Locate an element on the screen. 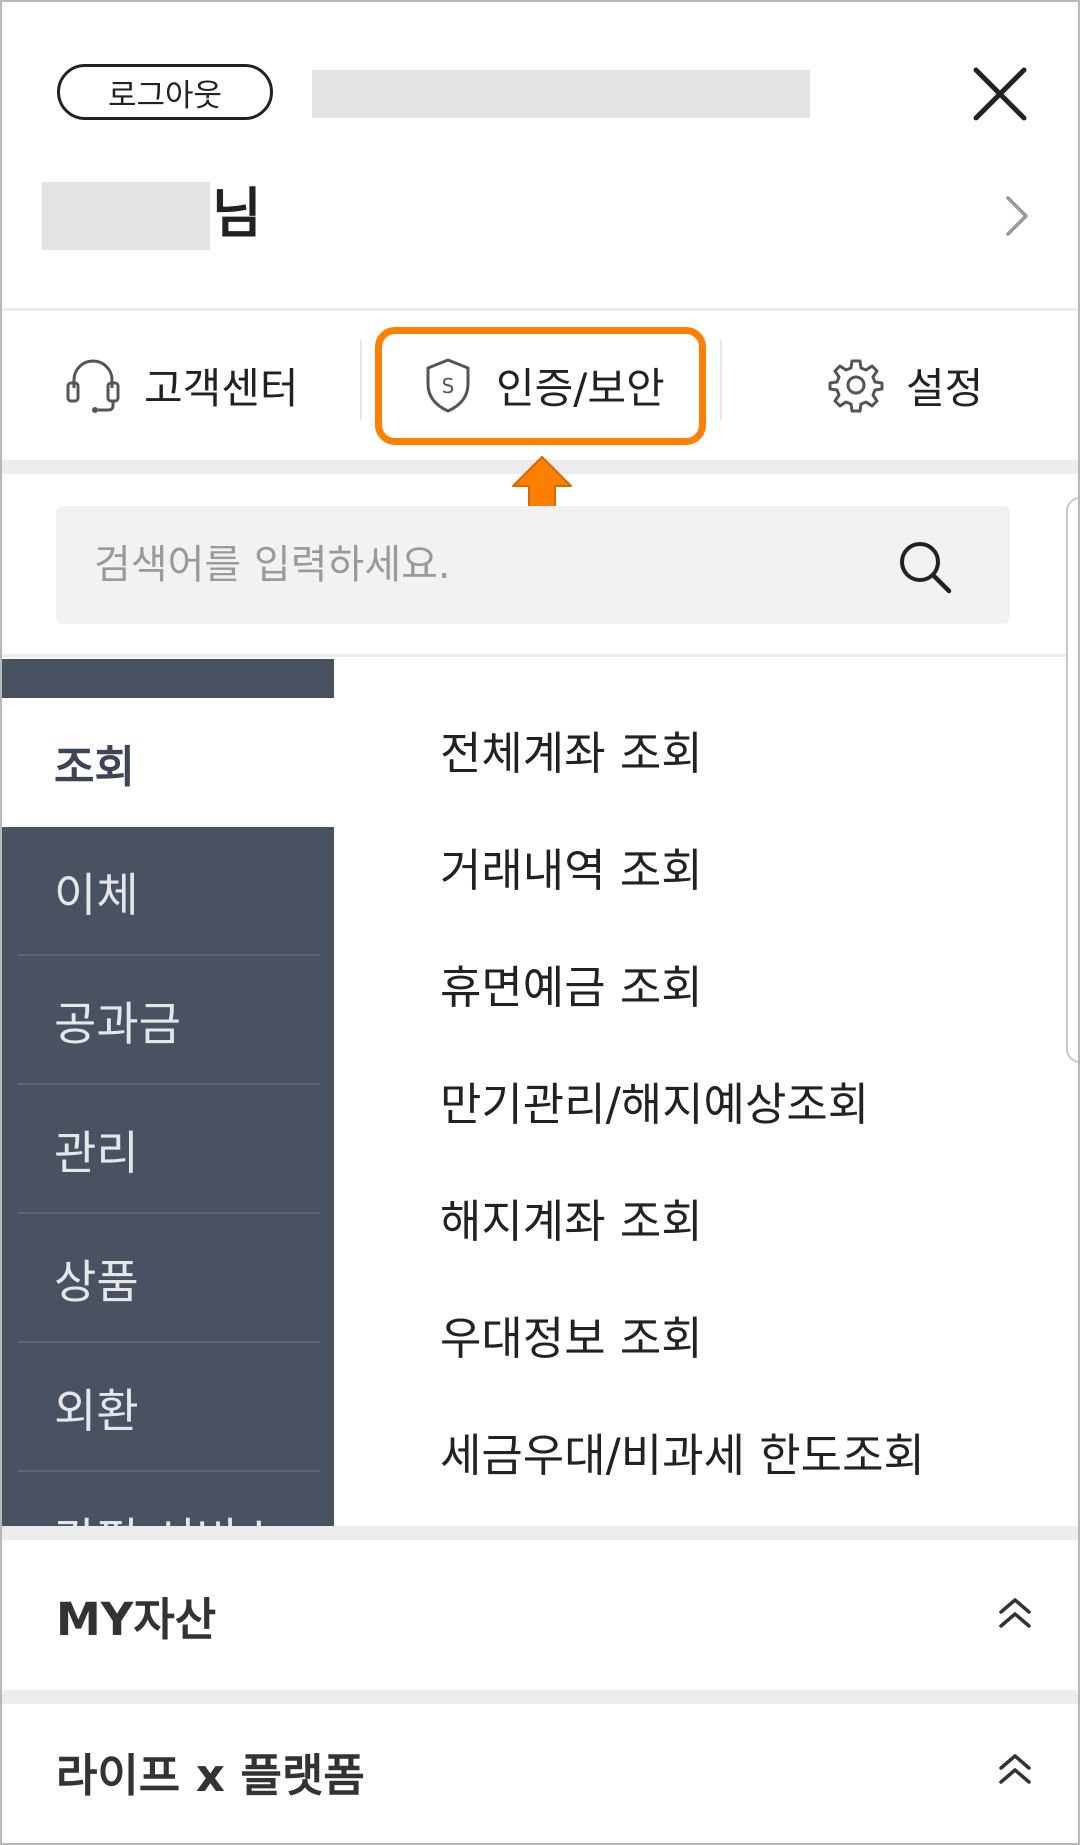 The width and height of the screenshot is (1080, 1845). category-item-products: 상품 is located at coordinates (168, 1278).